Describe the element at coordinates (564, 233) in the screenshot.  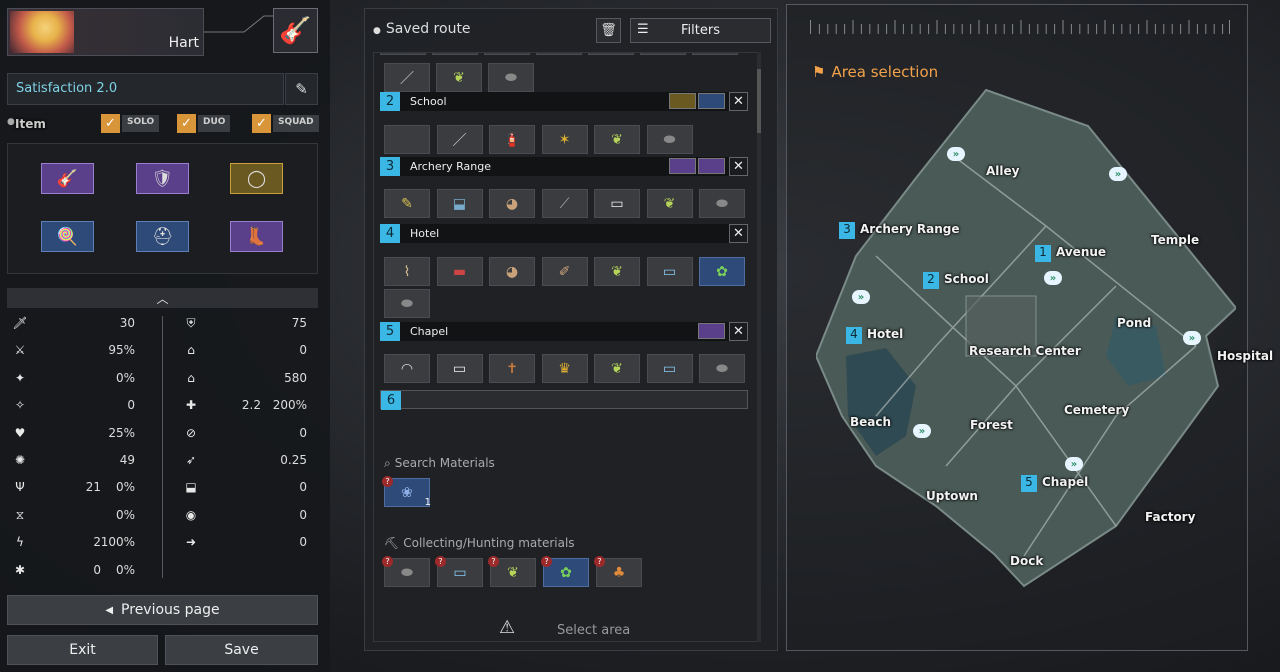
I see `route-section-header: 4 Hotel ✕` at that location.